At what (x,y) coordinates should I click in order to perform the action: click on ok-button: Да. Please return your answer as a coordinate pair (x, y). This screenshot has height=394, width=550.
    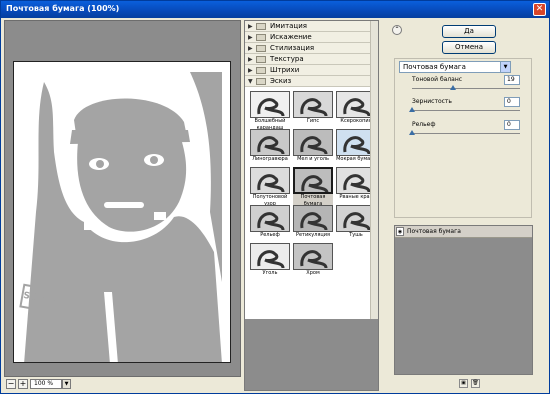
    Looking at the image, I should click on (469, 31).